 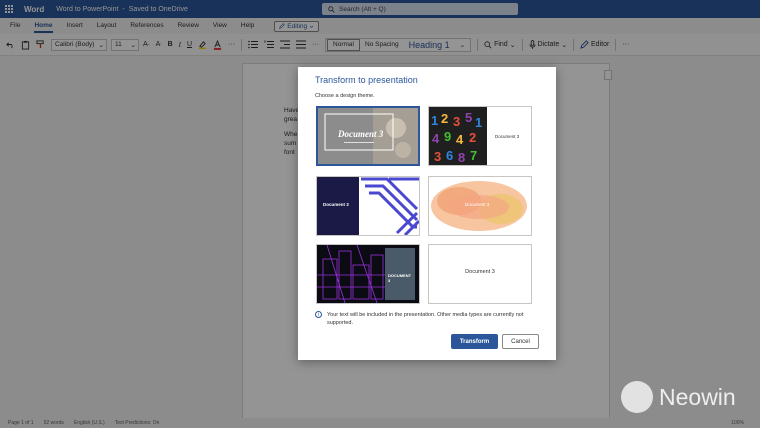 I want to click on dialog-subtitle: Choose a design theme., so click(x=345, y=96).